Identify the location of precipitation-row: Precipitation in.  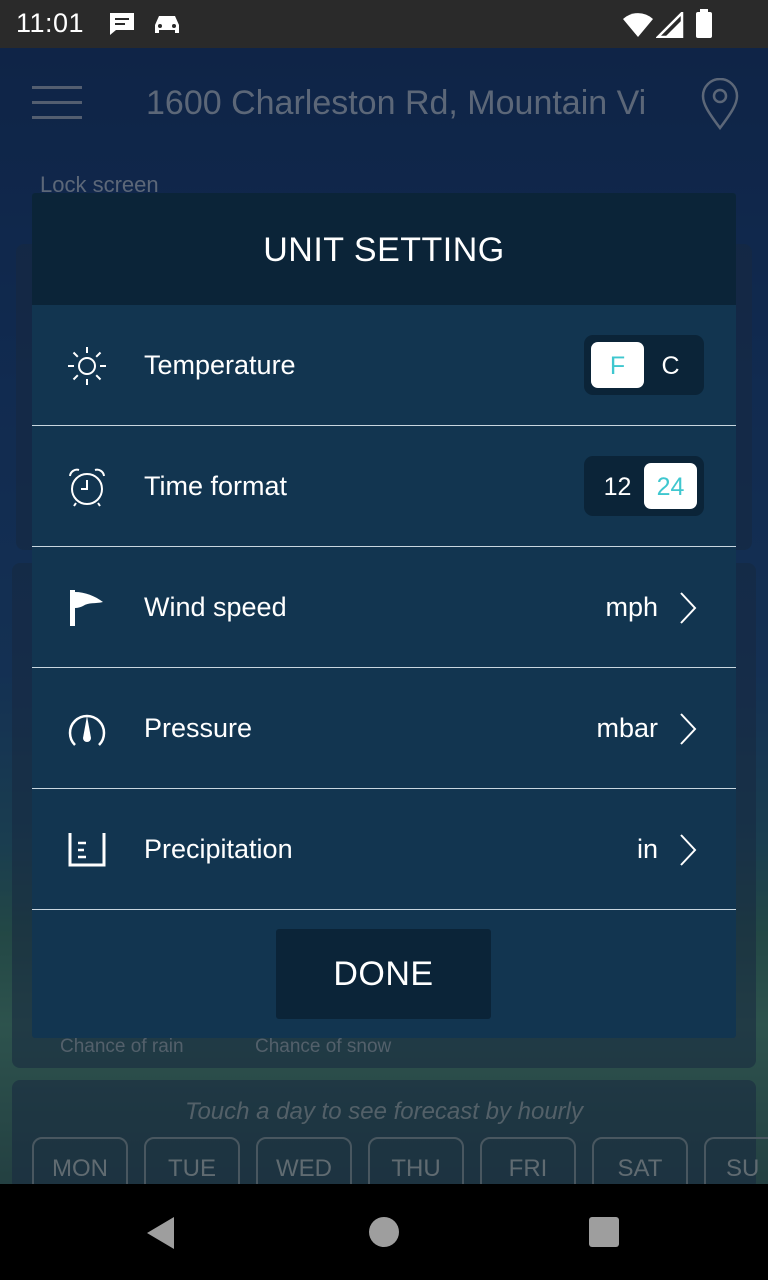
(384, 849).